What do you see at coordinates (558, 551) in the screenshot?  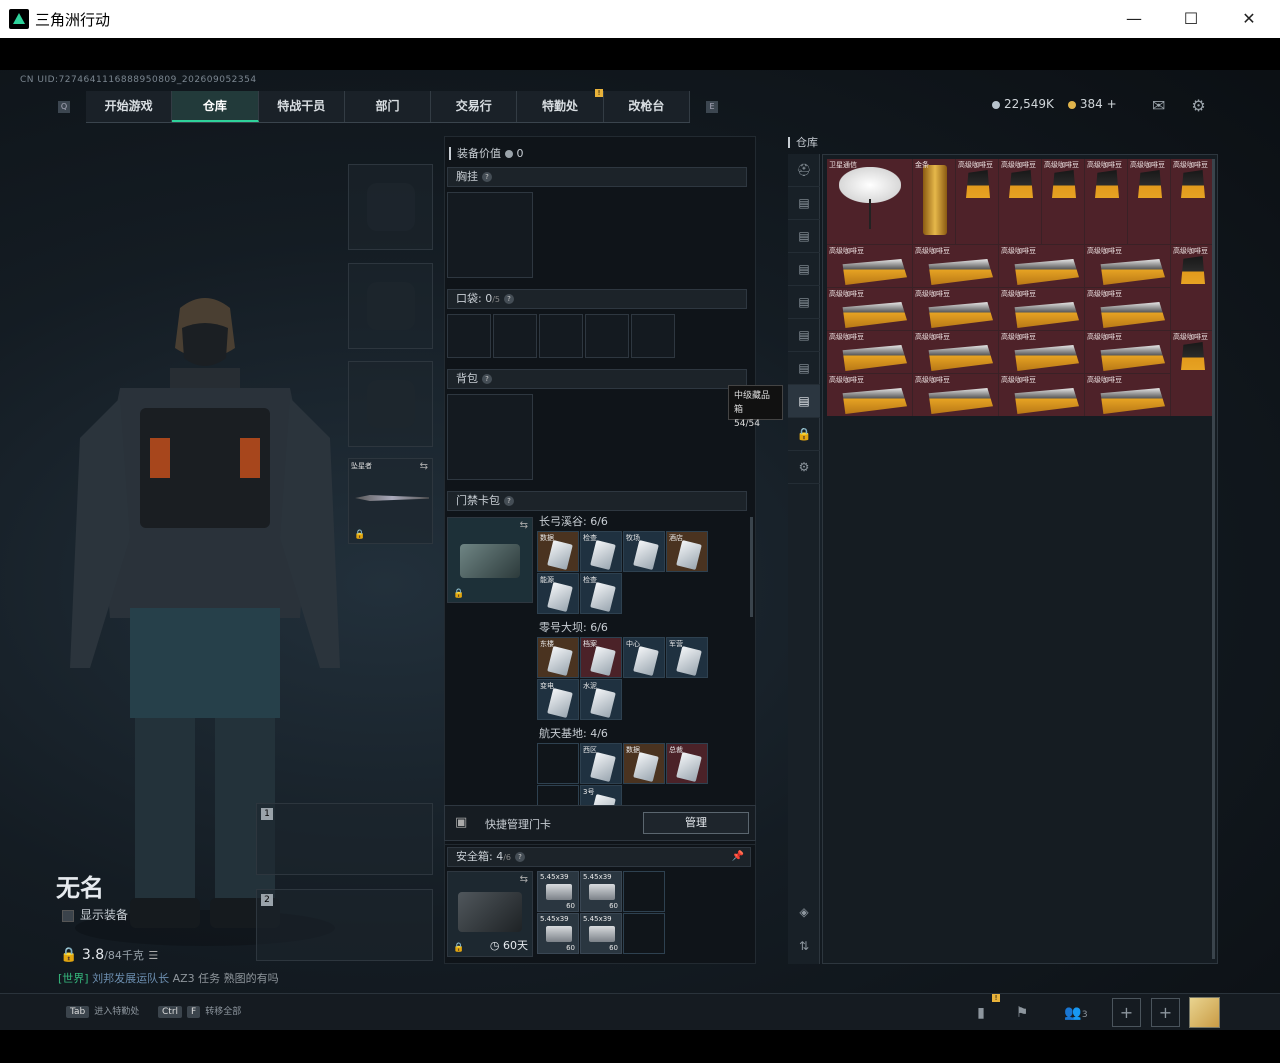 I see `keycard-item: 数据` at bounding box center [558, 551].